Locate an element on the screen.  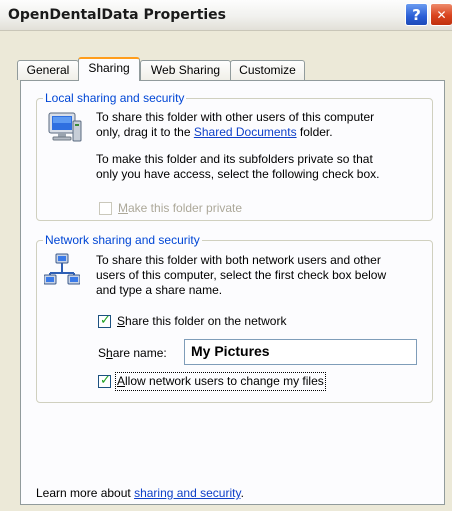
allow-change-checkbox: ✓ is located at coordinates (104, 380).